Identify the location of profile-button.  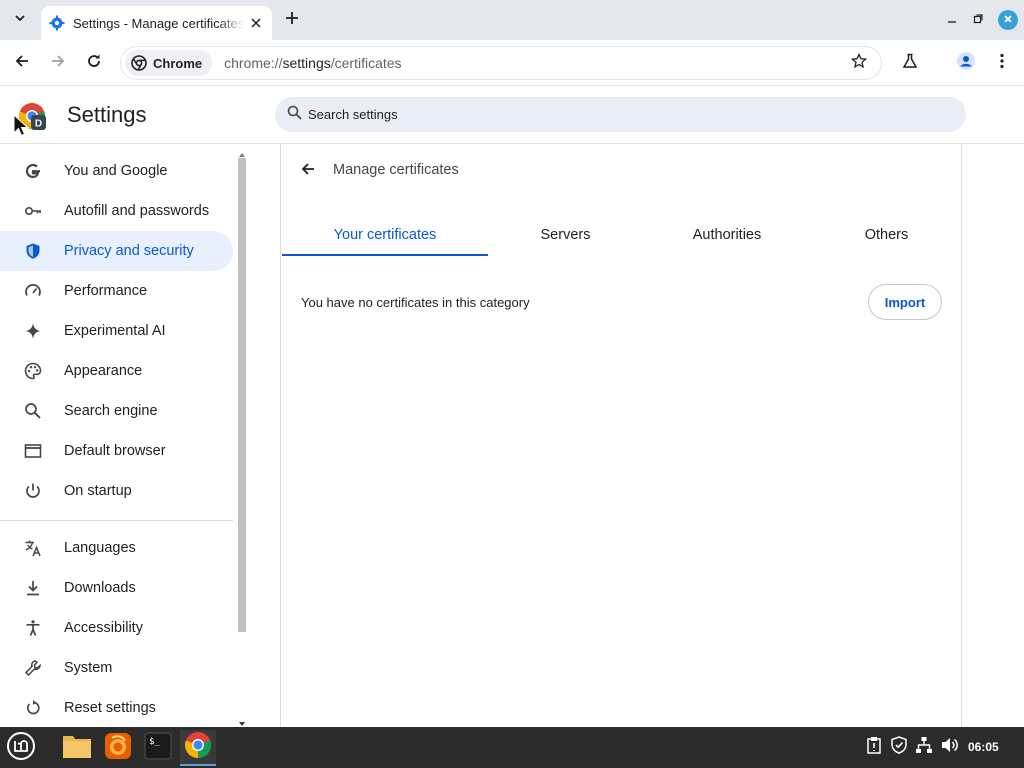
(966, 63).